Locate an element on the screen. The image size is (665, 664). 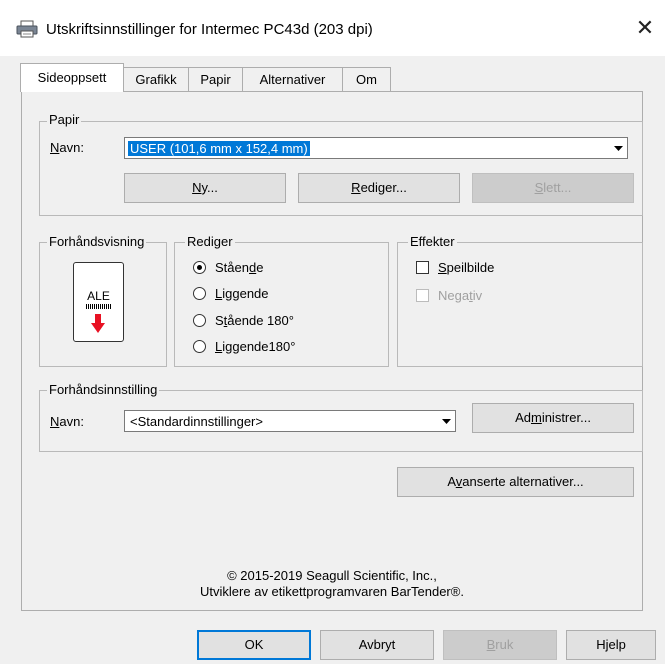
orientation-group-title: Rediger is located at coordinates (210, 241).